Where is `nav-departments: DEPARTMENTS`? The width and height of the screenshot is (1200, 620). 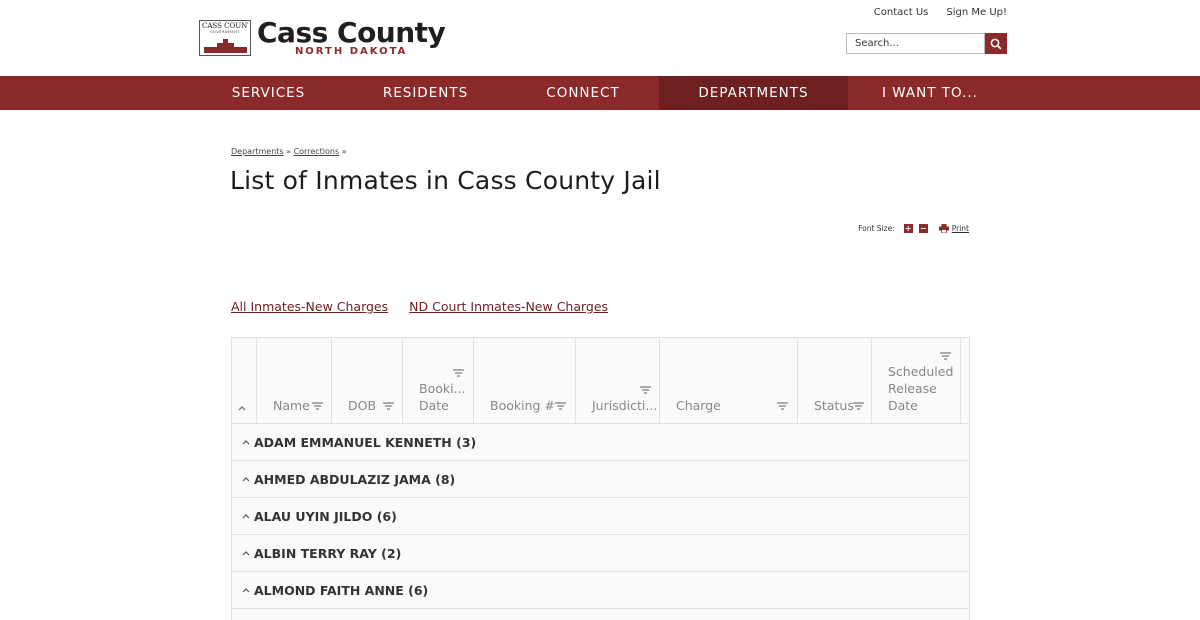 nav-departments: DEPARTMENTS is located at coordinates (753, 93).